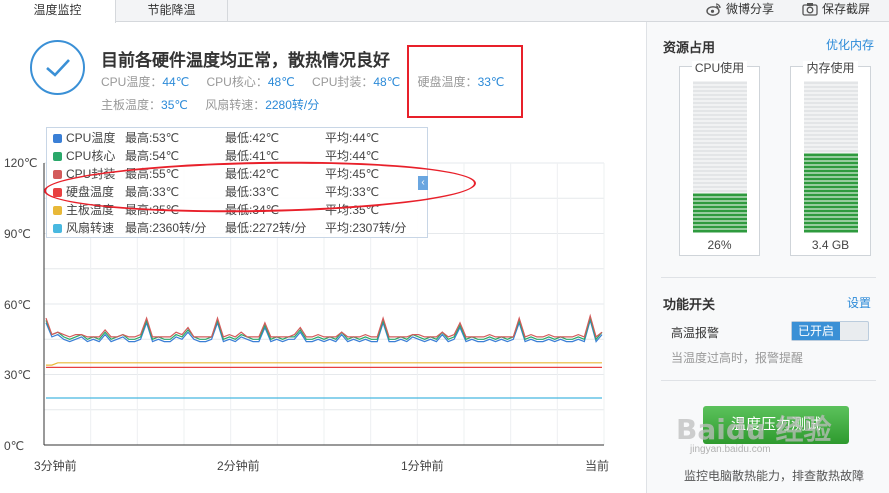 The image size is (889, 493). Describe the element at coordinates (830, 331) in the screenshot. I see `high-temp-alarm-toggle: 已开启` at that location.